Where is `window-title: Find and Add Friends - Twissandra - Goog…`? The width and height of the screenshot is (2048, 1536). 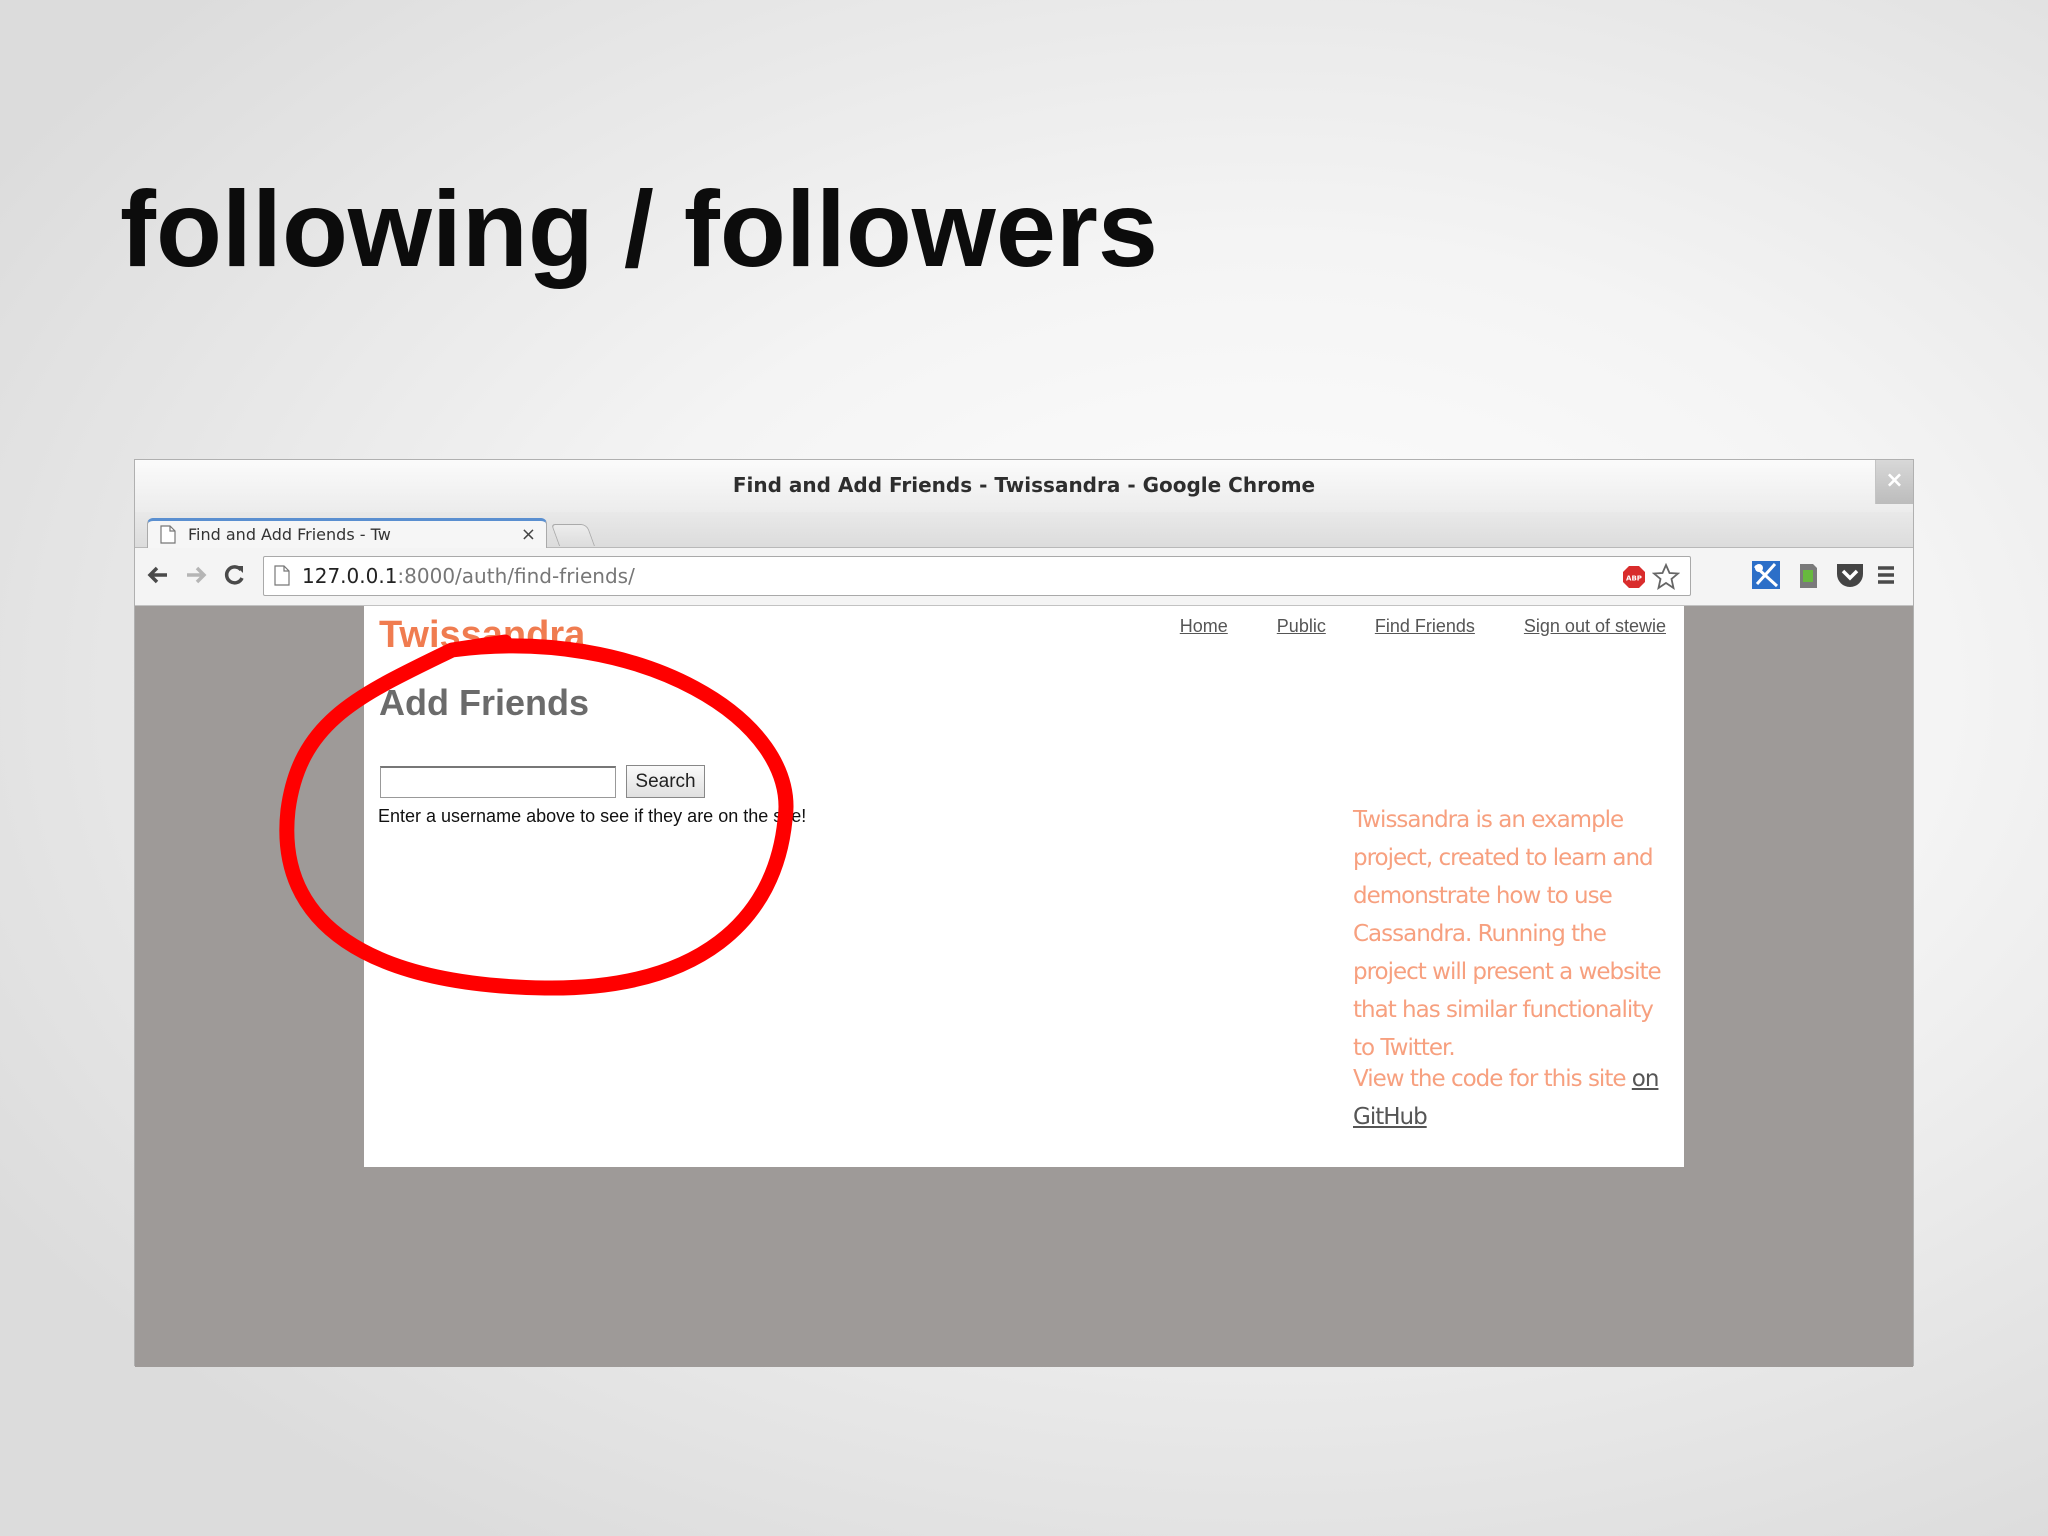 window-title: Find and Add Friends - Twissandra - Goog… is located at coordinates (1024, 485).